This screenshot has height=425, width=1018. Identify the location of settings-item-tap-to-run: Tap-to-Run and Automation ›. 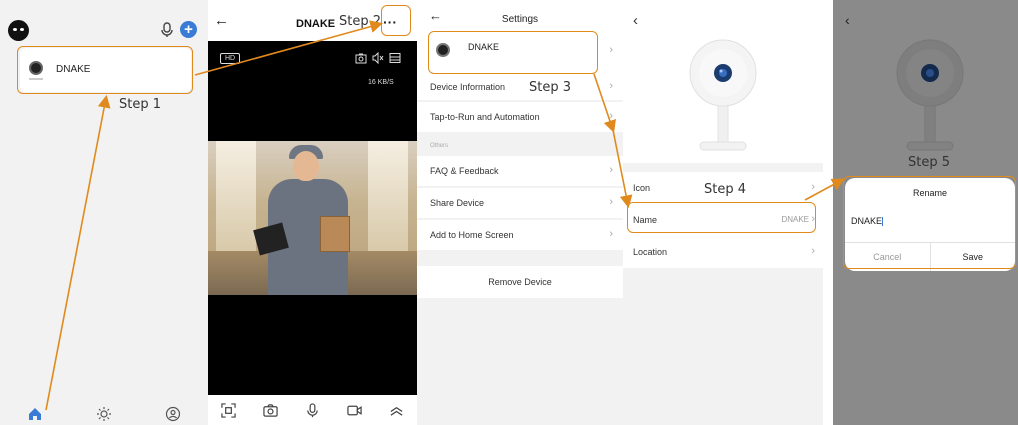
(520, 117).